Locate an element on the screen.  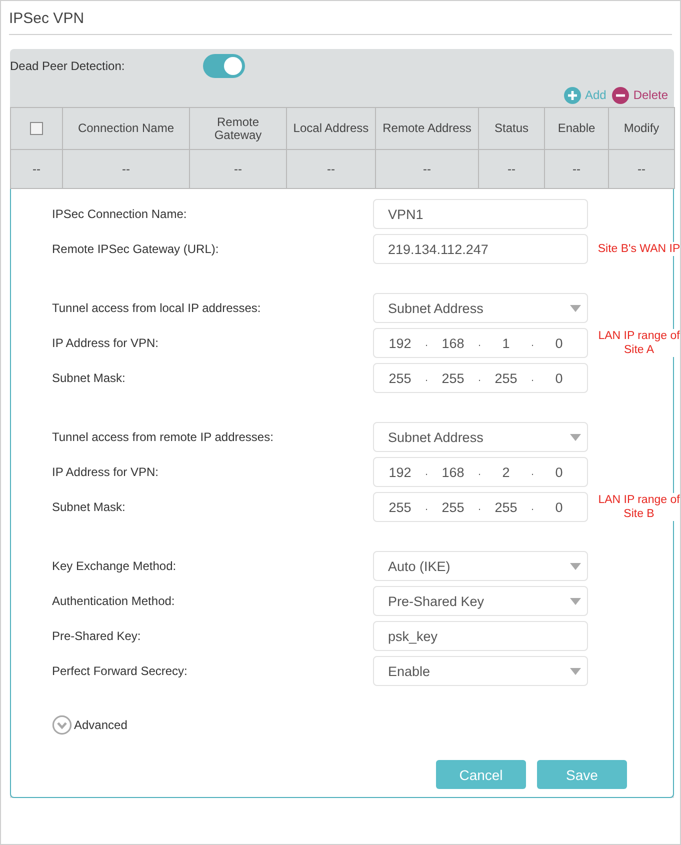
field-label: Perfect Forward Secrecy: is located at coordinates (120, 671).